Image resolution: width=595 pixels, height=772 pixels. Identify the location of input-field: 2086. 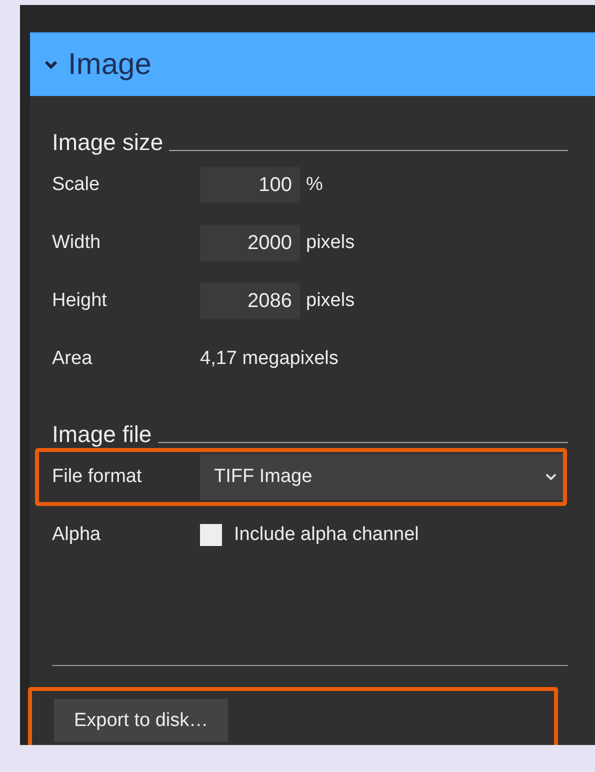
(250, 301).